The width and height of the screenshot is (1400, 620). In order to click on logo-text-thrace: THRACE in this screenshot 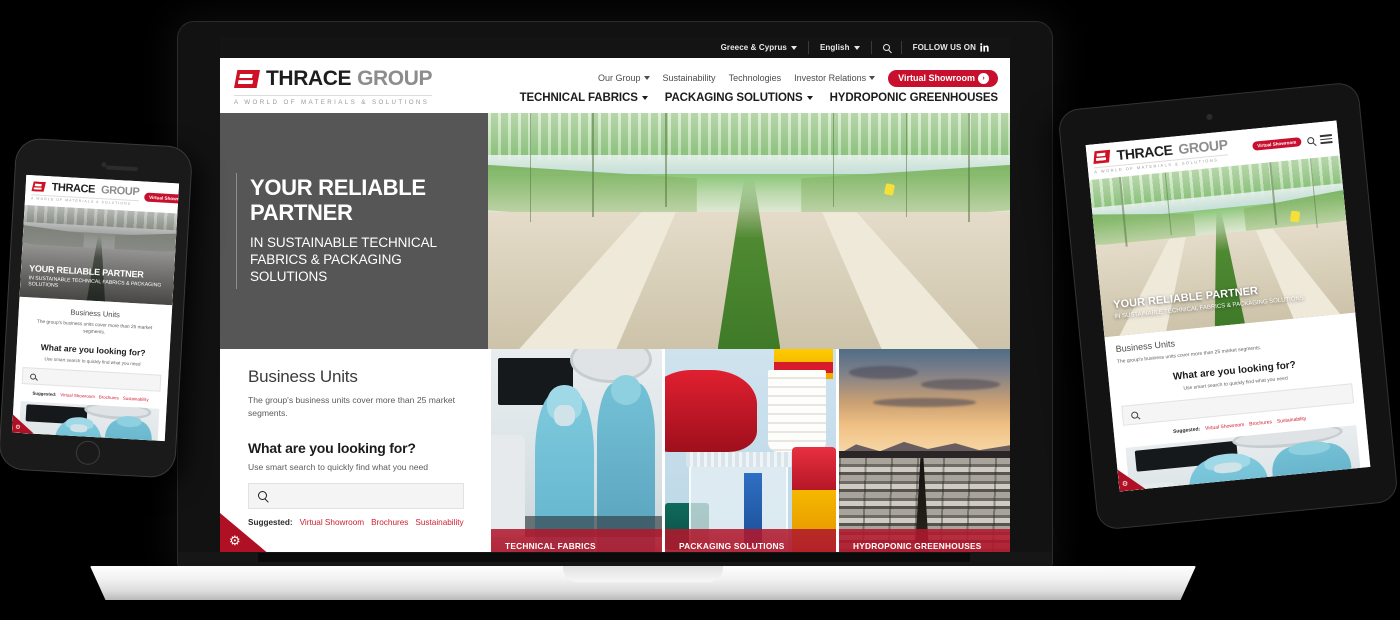, I will do `click(309, 78)`.